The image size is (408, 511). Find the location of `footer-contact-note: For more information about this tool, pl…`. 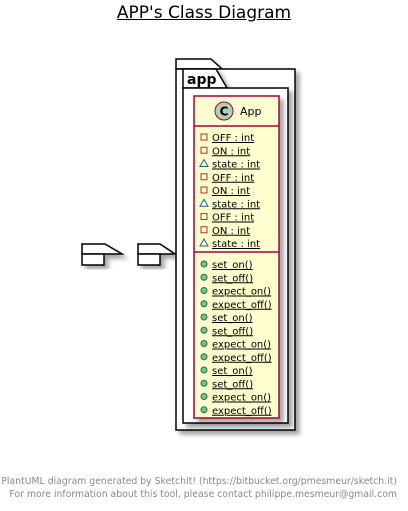

footer-contact-note: For more information about this tool, pl… is located at coordinates (203, 494).